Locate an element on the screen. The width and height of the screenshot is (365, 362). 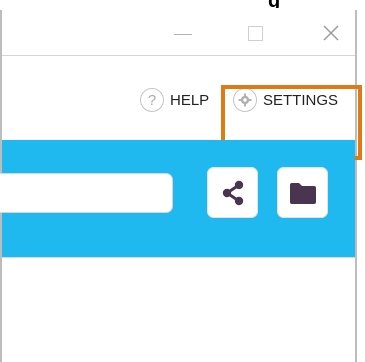
help-label: HELP is located at coordinates (190, 100).